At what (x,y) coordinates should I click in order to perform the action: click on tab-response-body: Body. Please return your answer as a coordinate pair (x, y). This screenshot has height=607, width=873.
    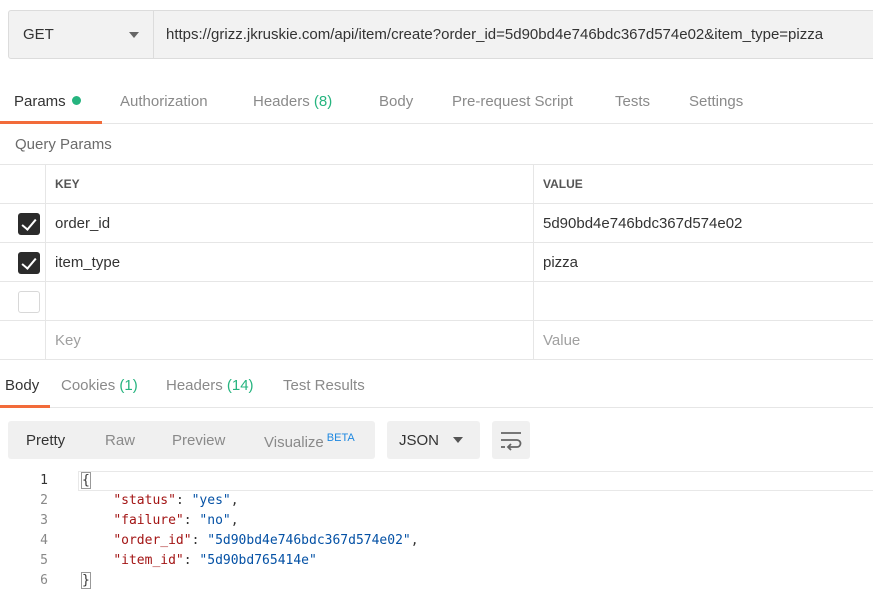
    Looking at the image, I should click on (22, 385).